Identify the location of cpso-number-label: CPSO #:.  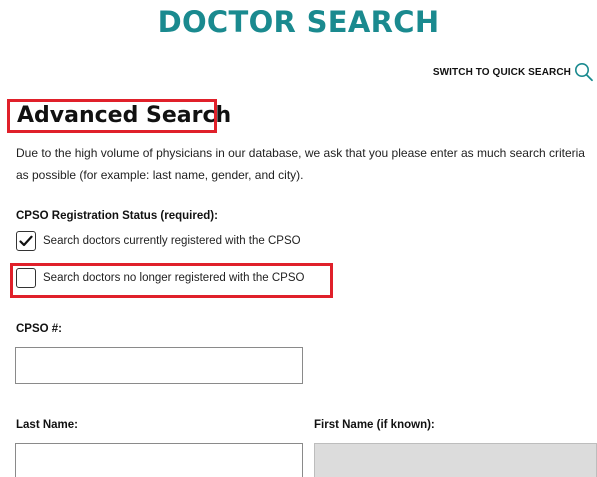
(39, 329).